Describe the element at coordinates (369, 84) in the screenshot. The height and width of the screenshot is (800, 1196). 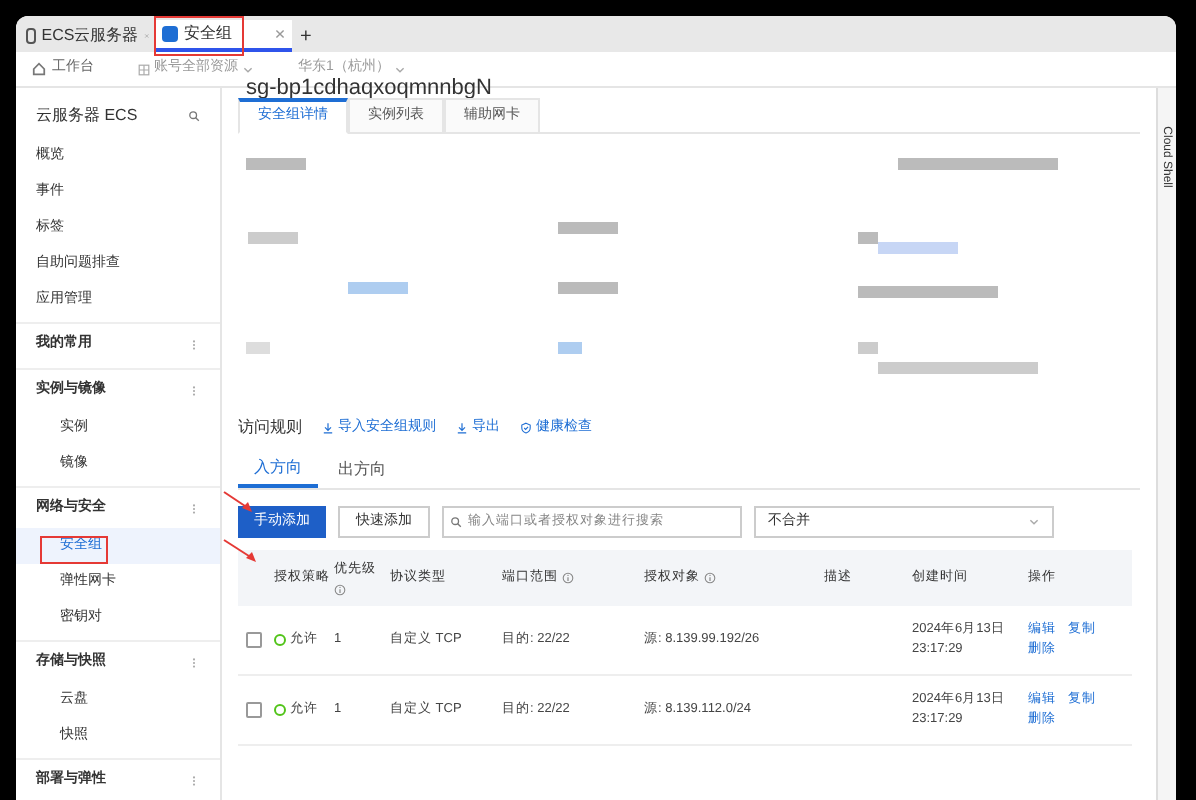
I see `page-title: sg-bp1cdhaqxoqmnnbgN` at that location.